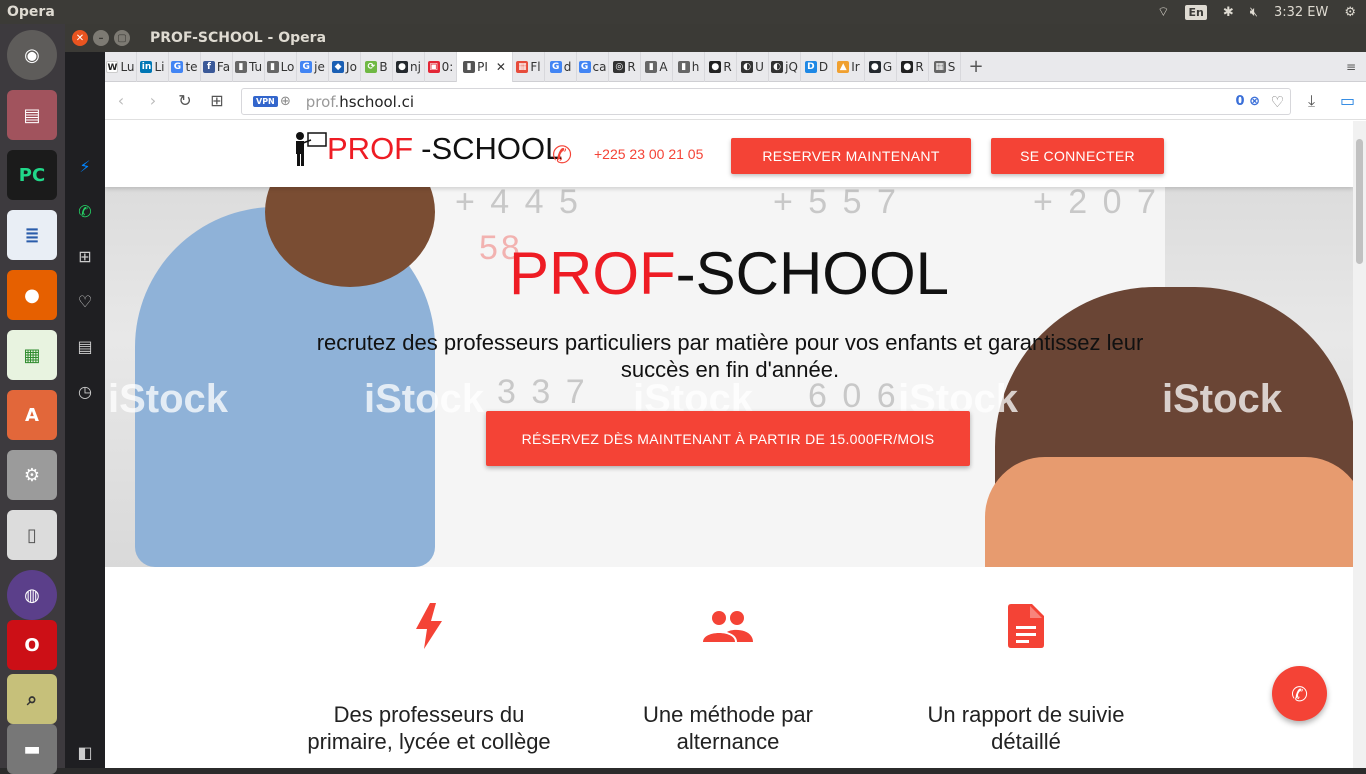  I want to click on tab-favicon-icon: ◐, so click(747, 66).